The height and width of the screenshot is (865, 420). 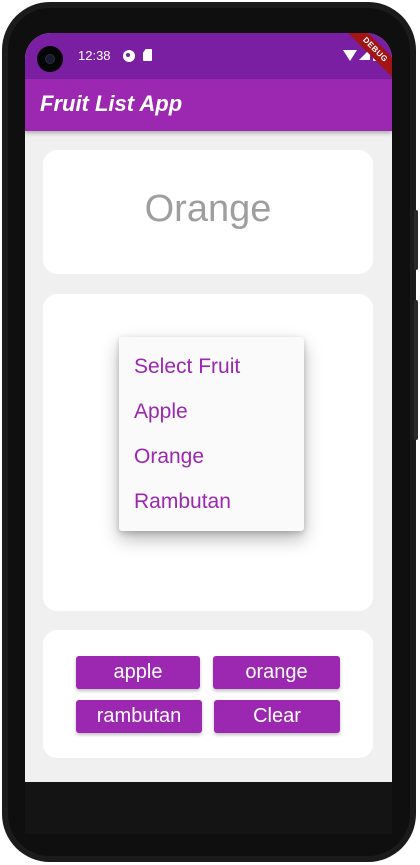 What do you see at coordinates (111, 103) in the screenshot?
I see `app-title: Fruit List App` at bounding box center [111, 103].